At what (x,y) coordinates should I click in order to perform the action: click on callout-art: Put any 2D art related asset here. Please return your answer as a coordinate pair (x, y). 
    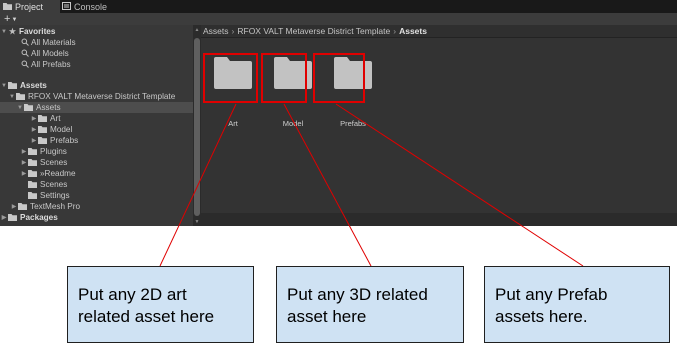
    Looking at the image, I should click on (160, 304).